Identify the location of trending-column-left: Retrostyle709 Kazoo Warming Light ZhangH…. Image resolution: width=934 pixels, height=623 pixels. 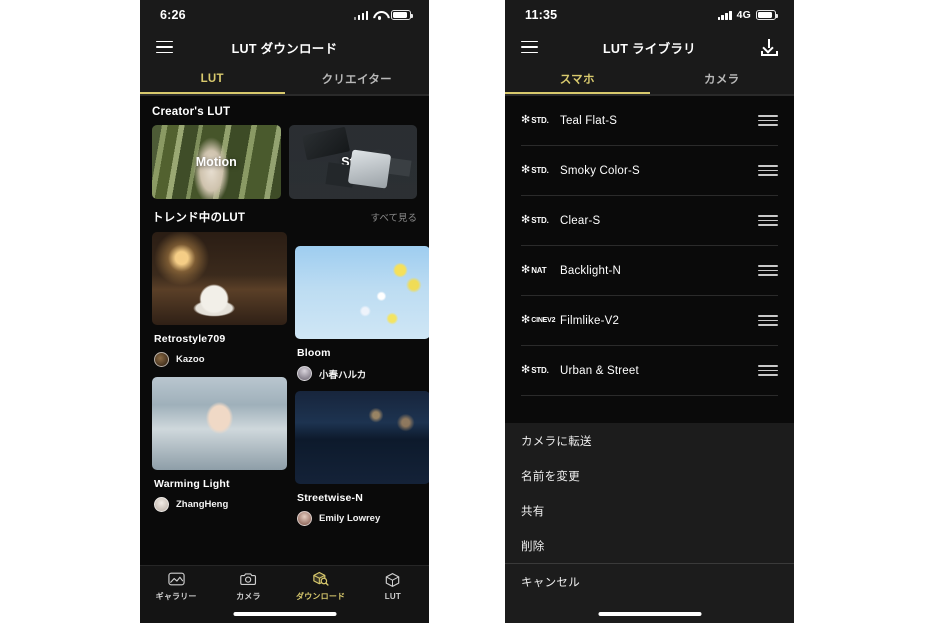
(219, 377).